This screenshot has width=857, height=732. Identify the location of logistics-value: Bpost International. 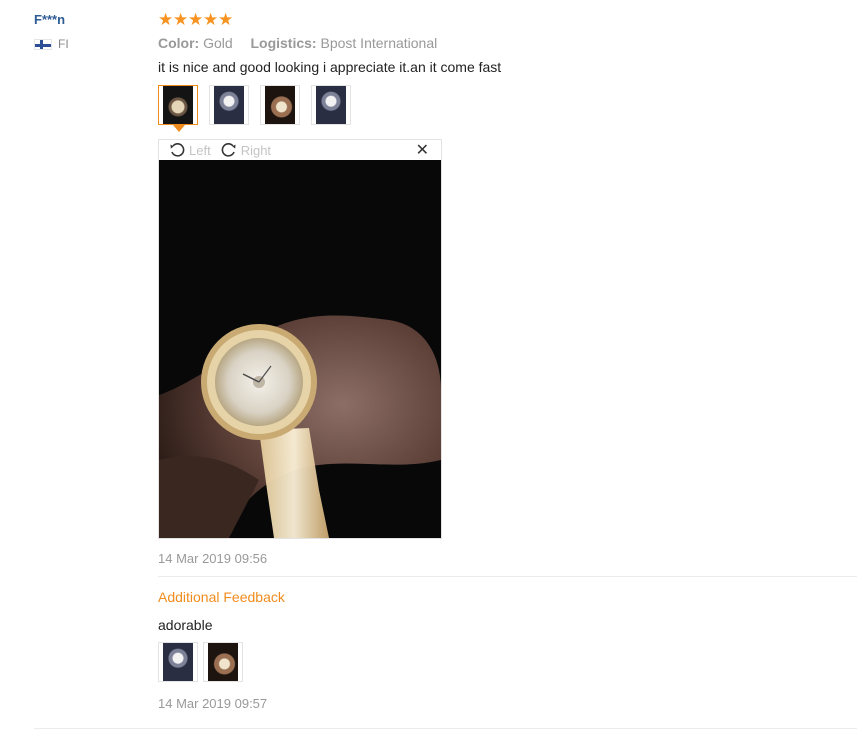
(379, 43).